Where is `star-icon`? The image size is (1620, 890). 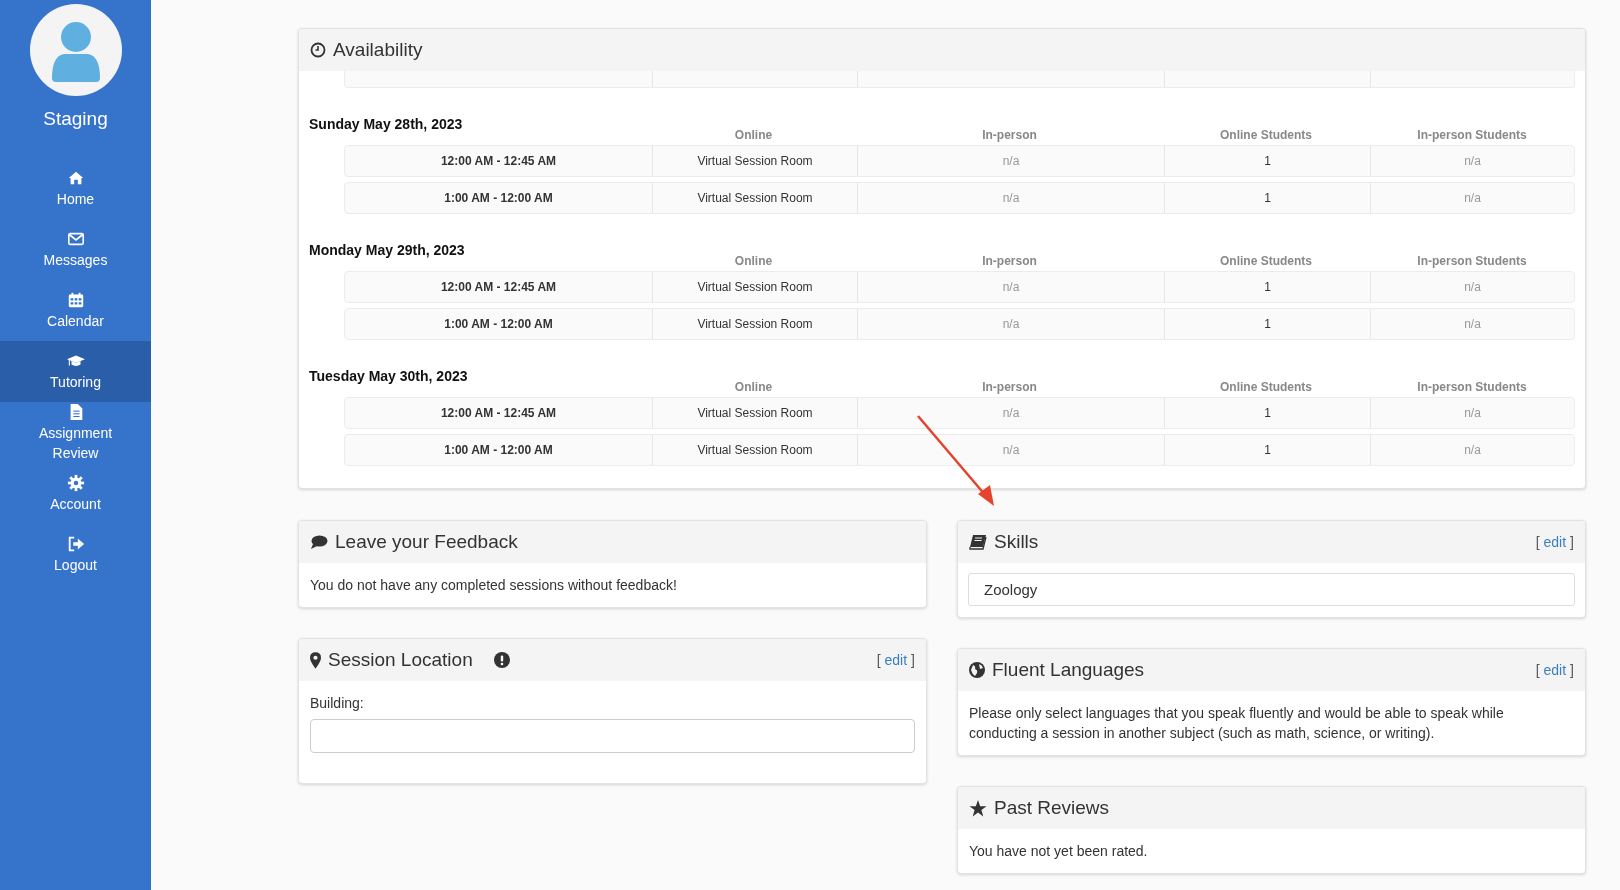 star-icon is located at coordinates (978, 808).